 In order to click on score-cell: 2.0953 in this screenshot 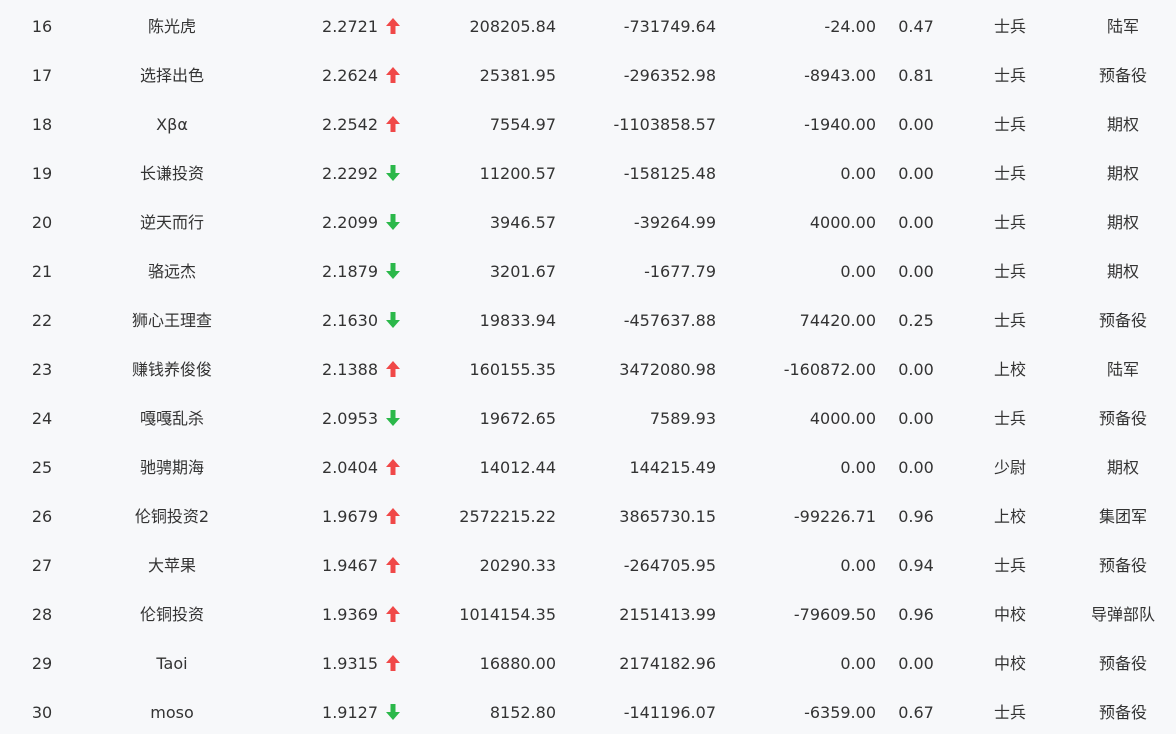, I will do `click(350, 418)`.